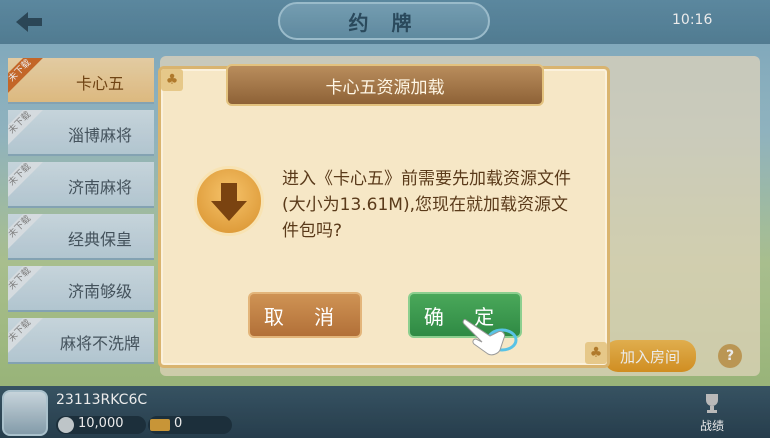 The height and width of the screenshot is (438, 770). Describe the element at coordinates (385, 85) in the screenshot. I see `dialog-title: 卡心五资源加载` at that location.